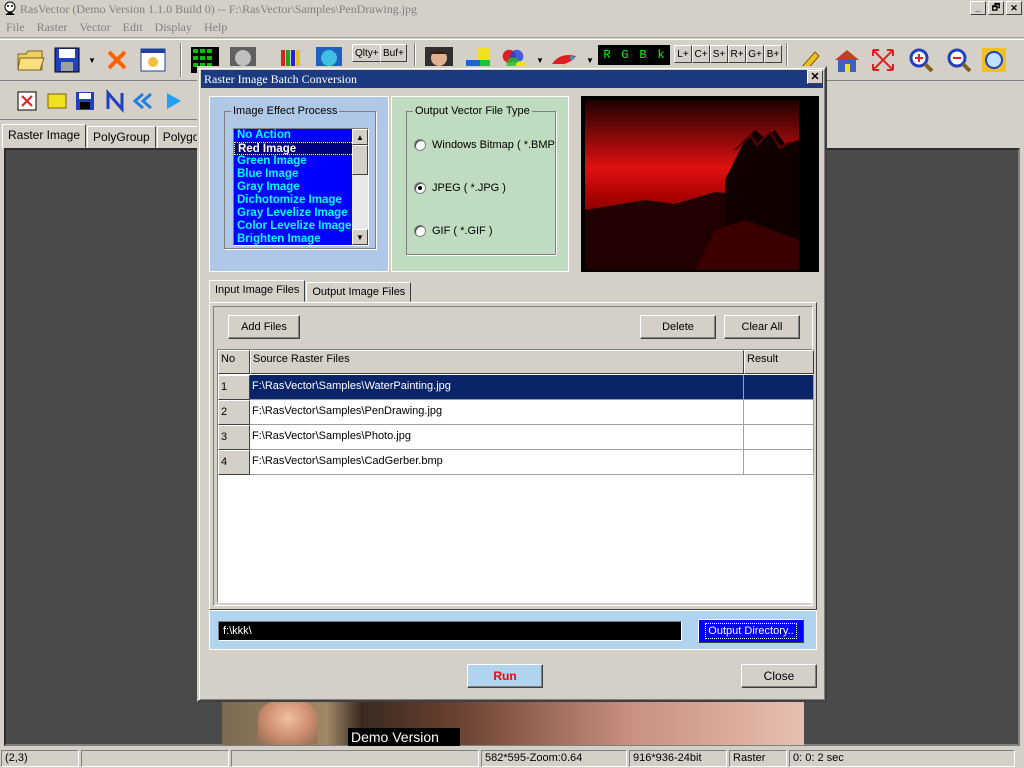  I want to click on output-directory-input, so click(450, 631).